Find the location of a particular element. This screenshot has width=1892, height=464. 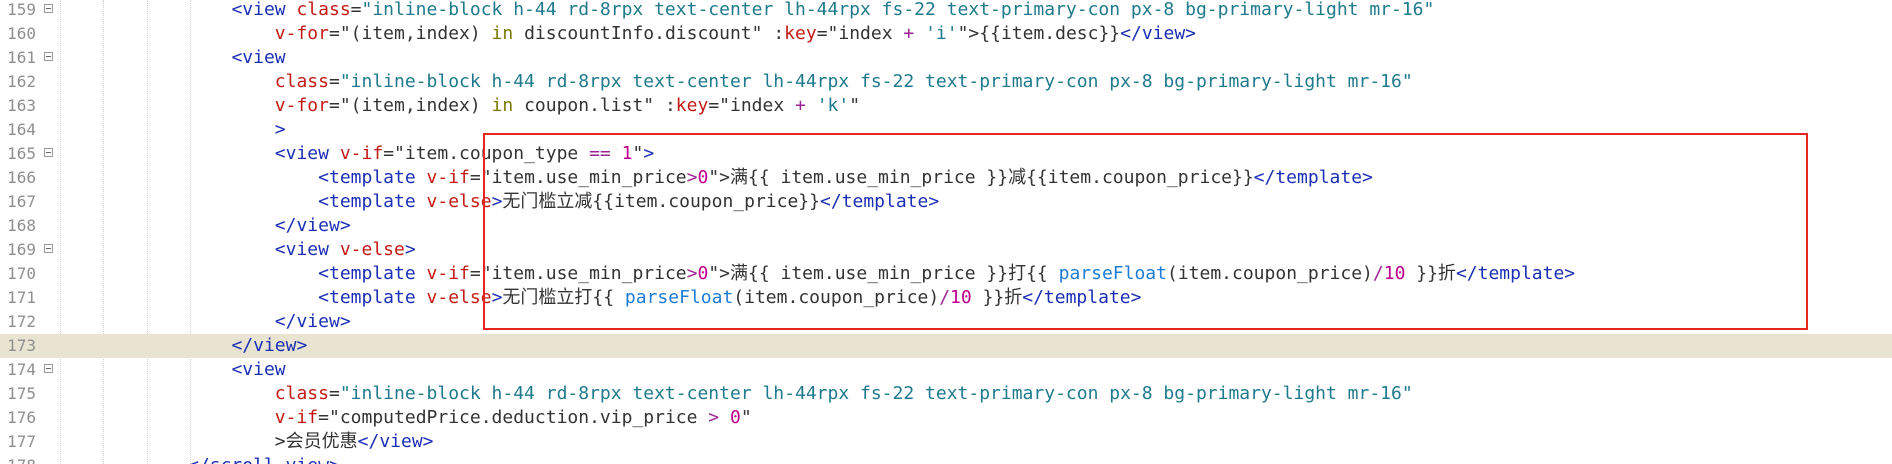

code-token: 'k' is located at coordinates (833, 105).